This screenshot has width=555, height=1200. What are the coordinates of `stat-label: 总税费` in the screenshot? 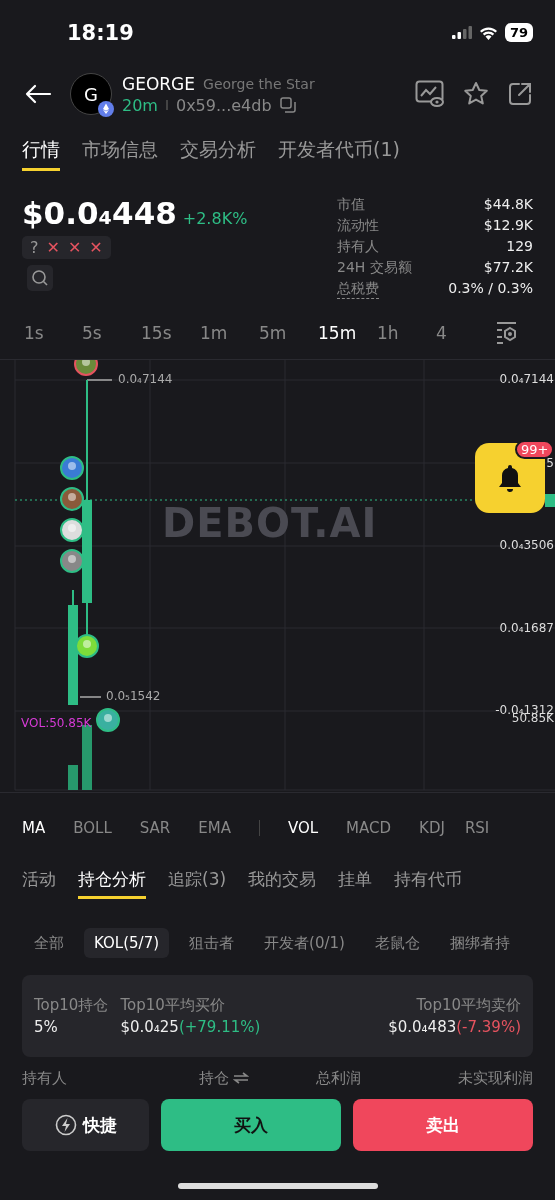 It's located at (358, 289).